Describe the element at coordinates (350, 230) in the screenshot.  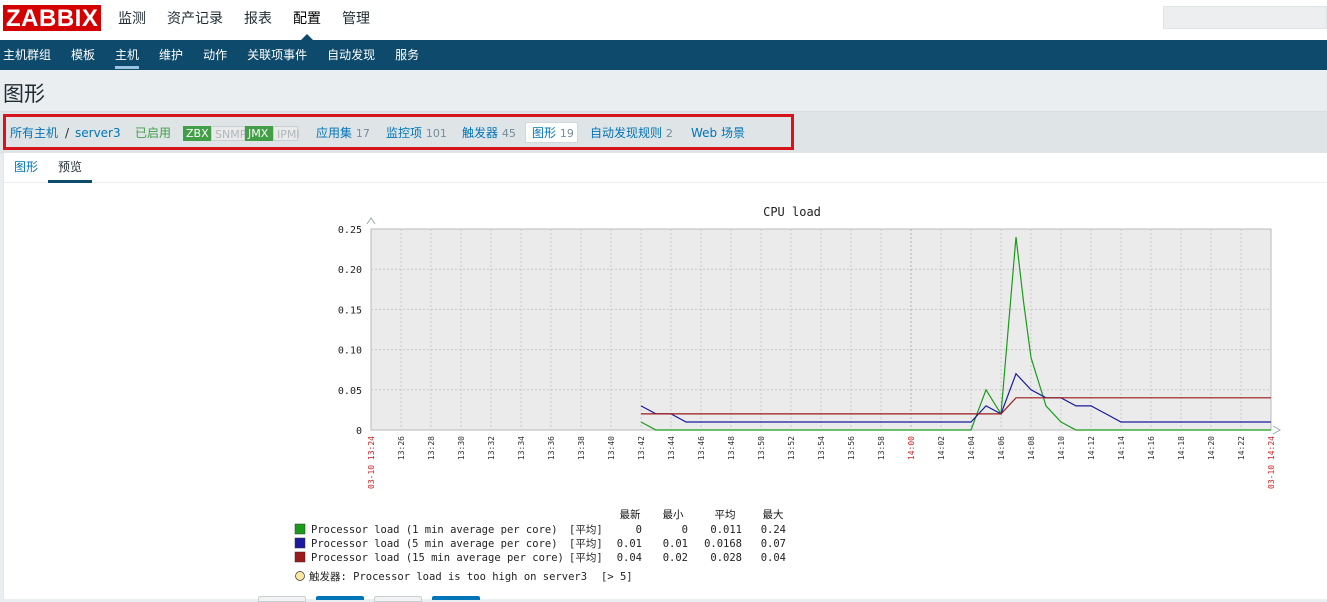
I see `y-tick-label: 0.25` at that location.